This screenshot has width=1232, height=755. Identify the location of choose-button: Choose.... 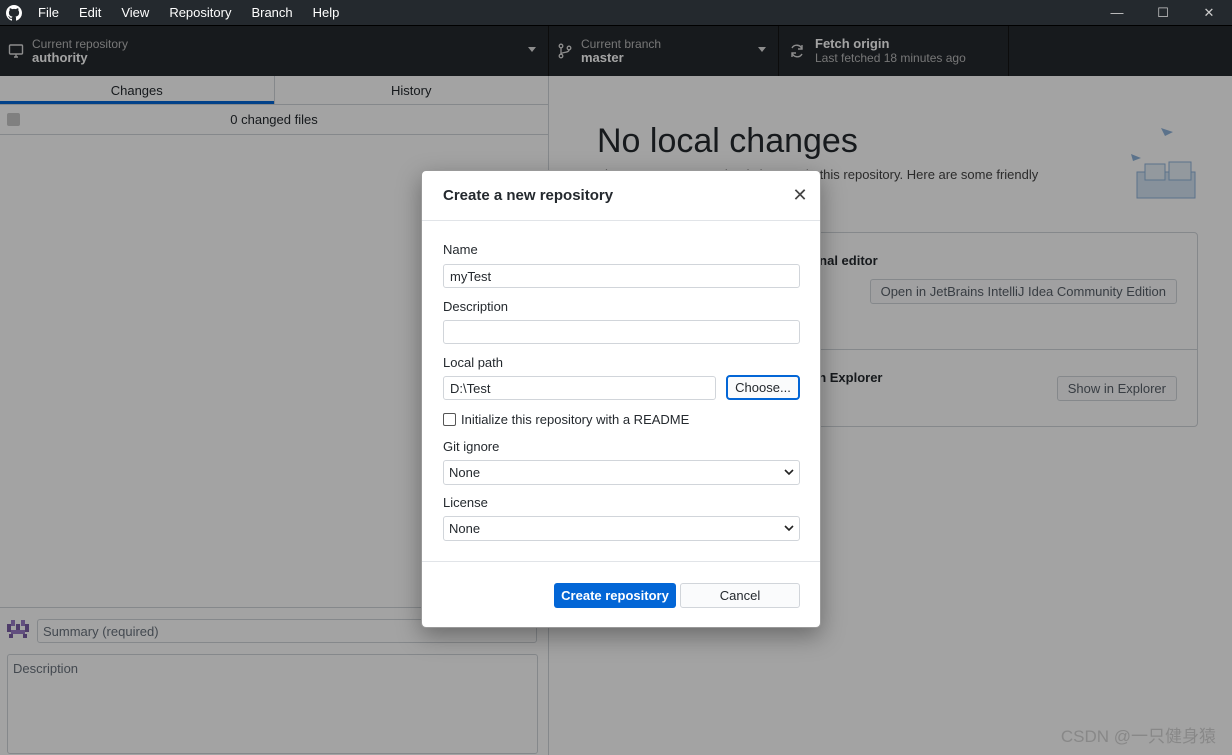
(763, 387).